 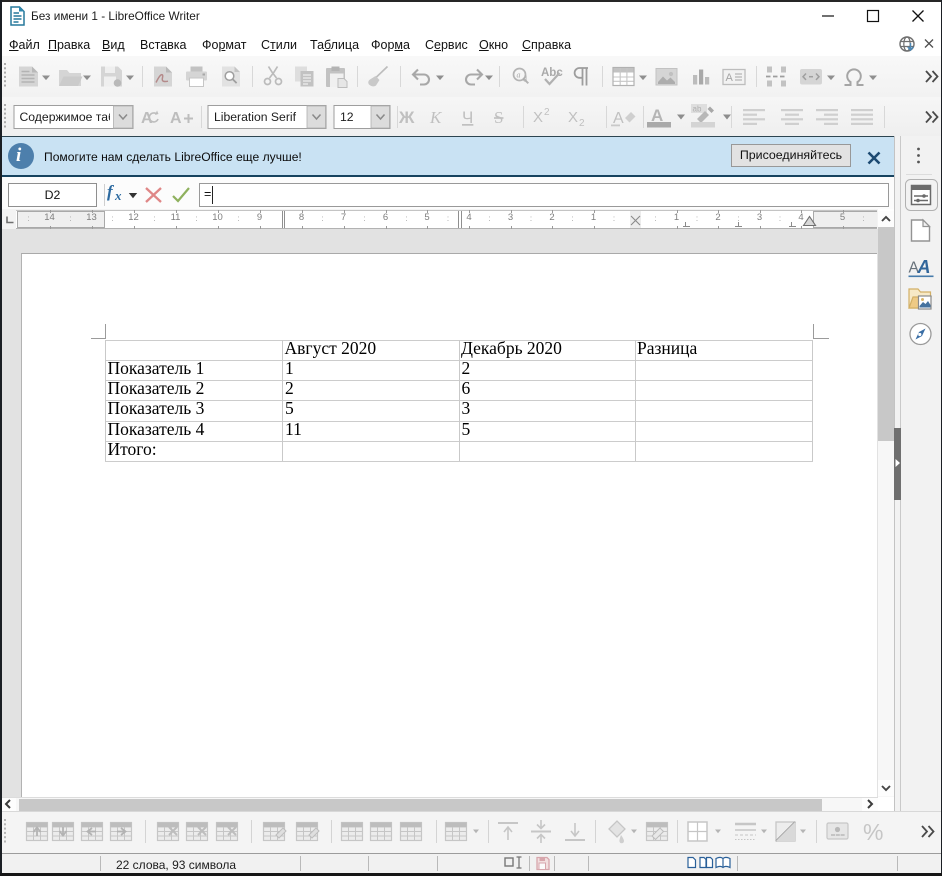 What do you see at coordinates (436, 117) in the screenshot?
I see `svg-text: К` at bounding box center [436, 117].